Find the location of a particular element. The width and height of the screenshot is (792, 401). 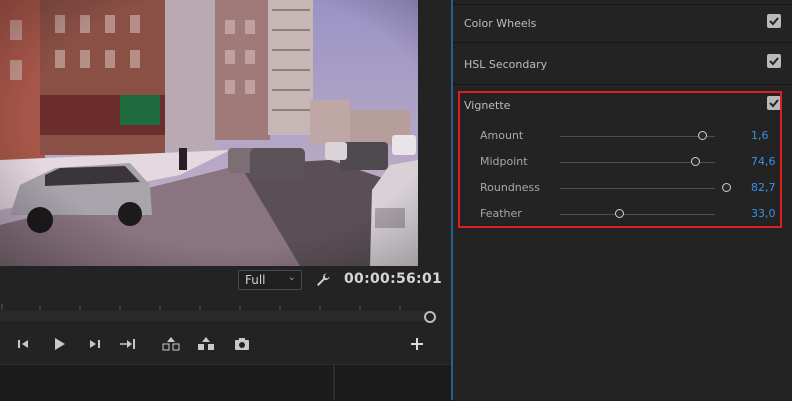

lift-icon is located at coordinates (171, 344).